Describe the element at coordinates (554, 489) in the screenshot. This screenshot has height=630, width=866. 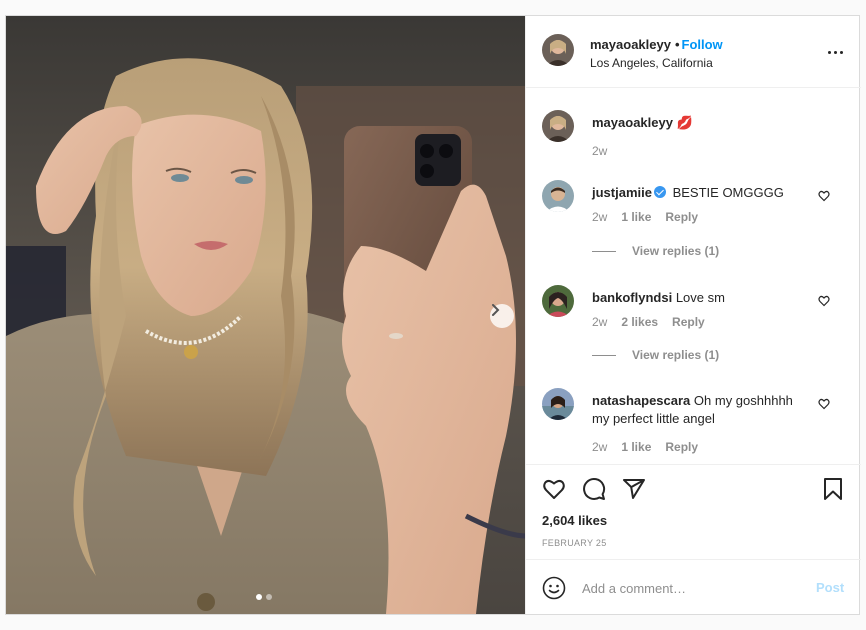
I see `heart-icon` at that location.